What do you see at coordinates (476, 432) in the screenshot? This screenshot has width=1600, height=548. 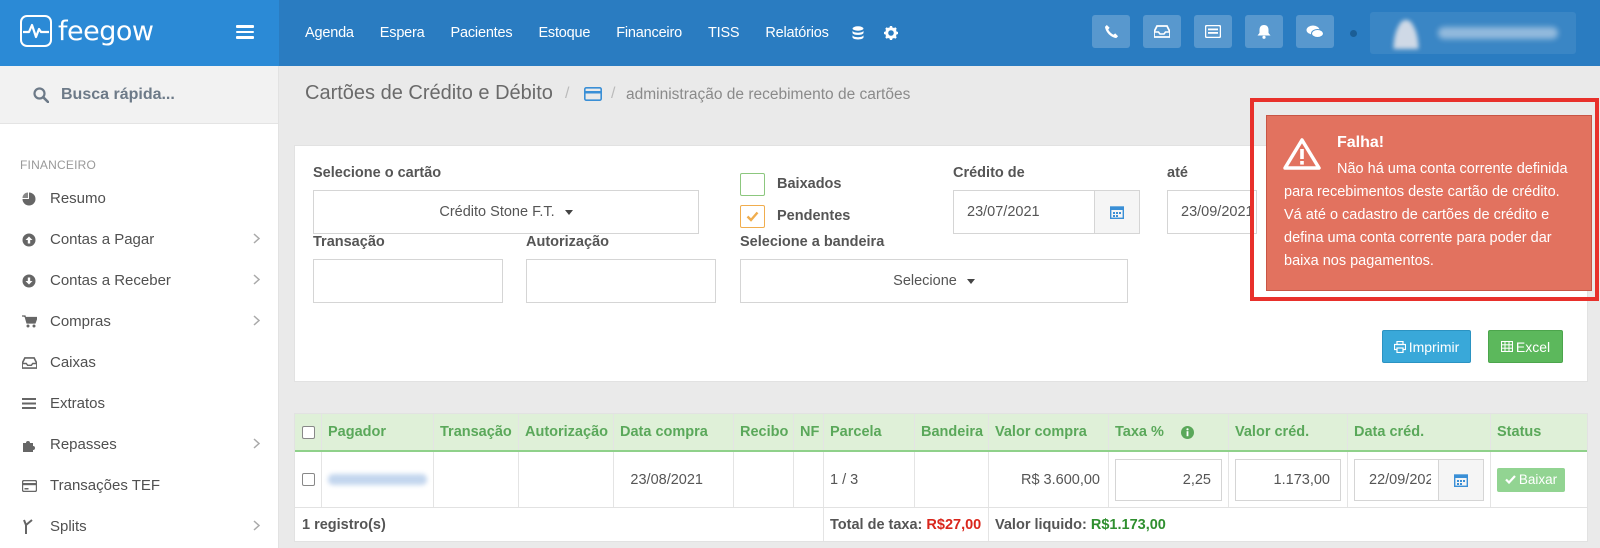 I see `col-transacao: Transação` at bounding box center [476, 432].